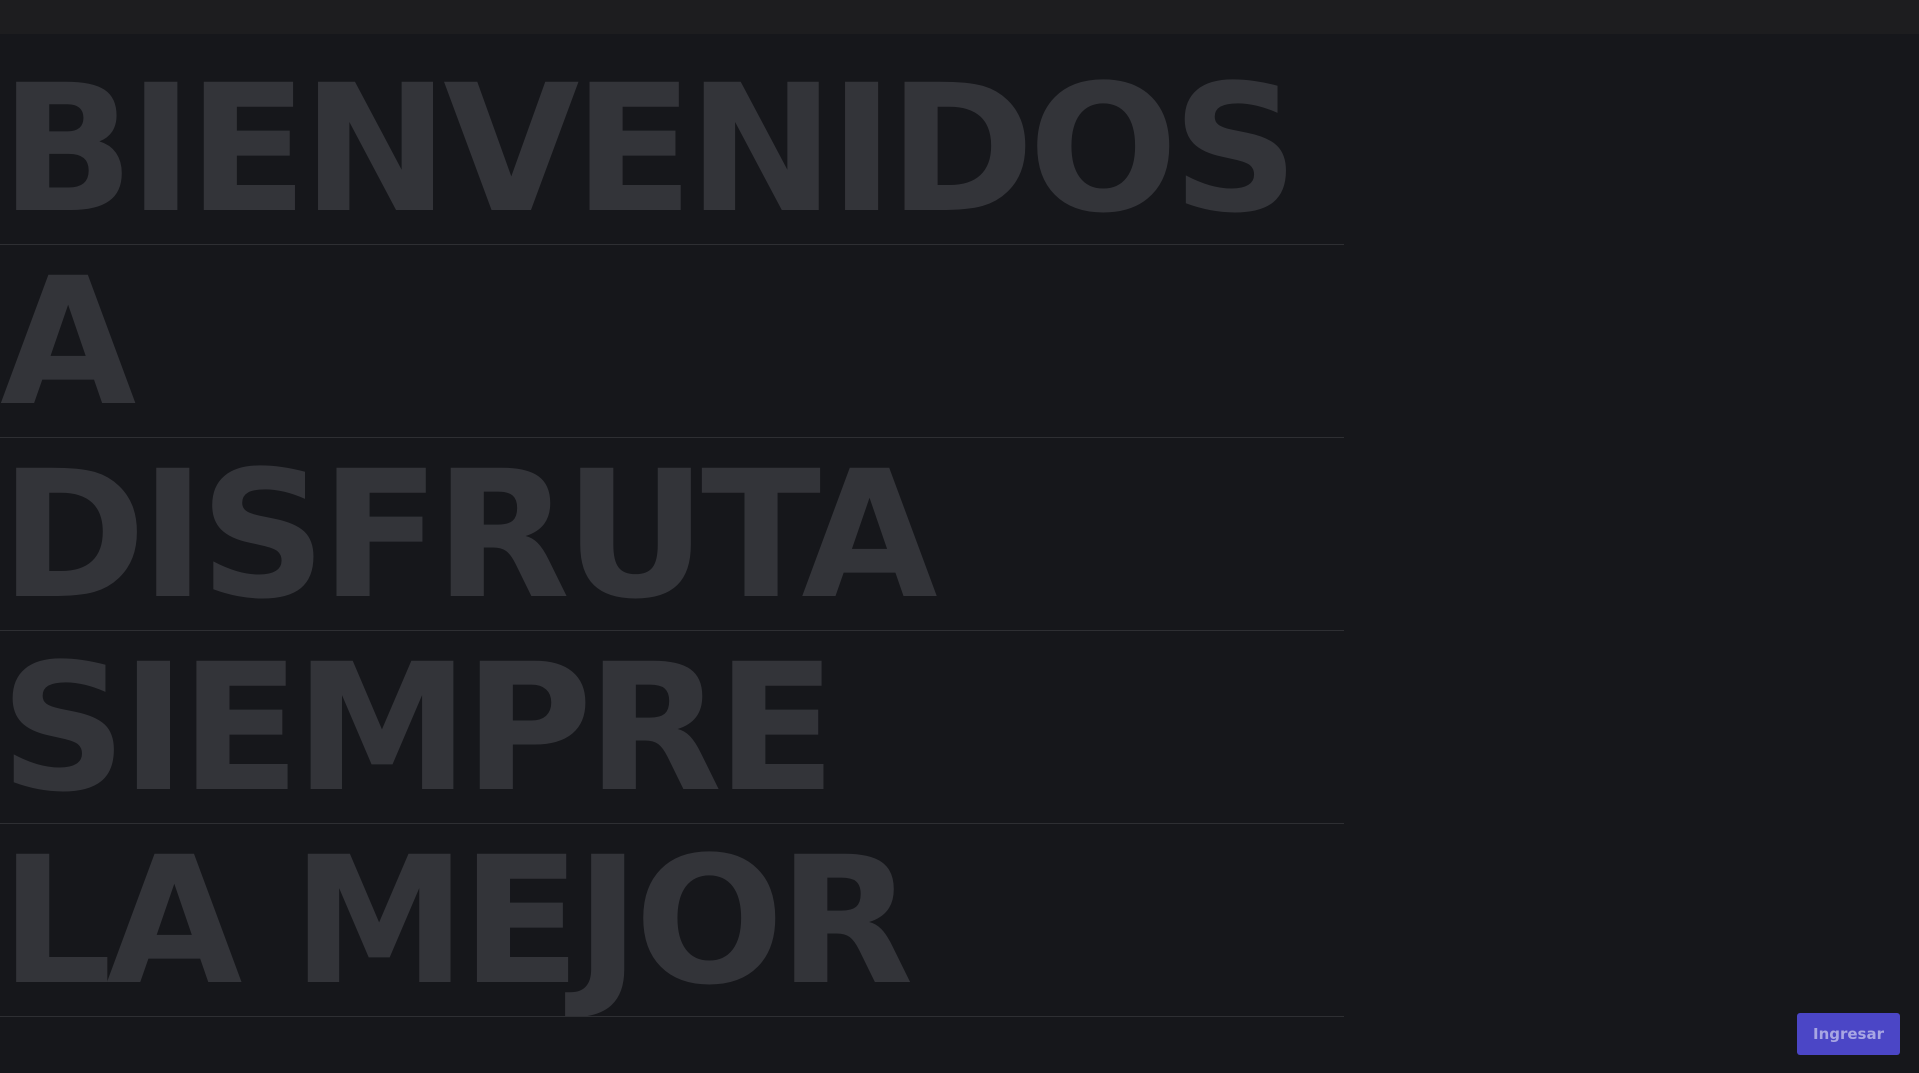 The image size is (1919, 1073). Describe the element at coordinates (469, 534) in the screenshot. I see `hero-line-text: DISFRUTA` at that location.